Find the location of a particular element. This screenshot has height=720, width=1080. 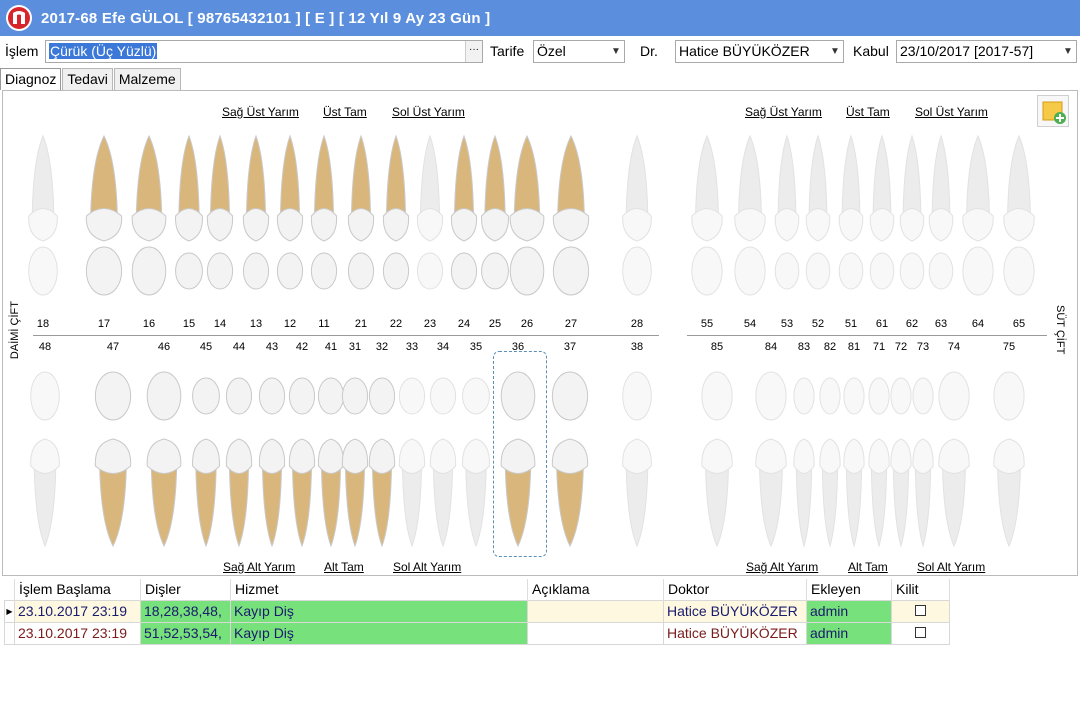

tooth-number: 42 is located at coordinates (302, 347).